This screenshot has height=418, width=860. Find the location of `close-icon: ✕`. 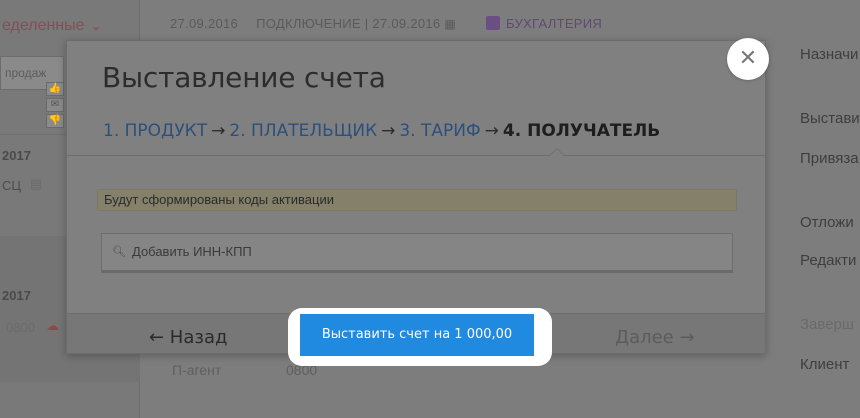

close-icon: ✕ is located at coordinates (748, 58).